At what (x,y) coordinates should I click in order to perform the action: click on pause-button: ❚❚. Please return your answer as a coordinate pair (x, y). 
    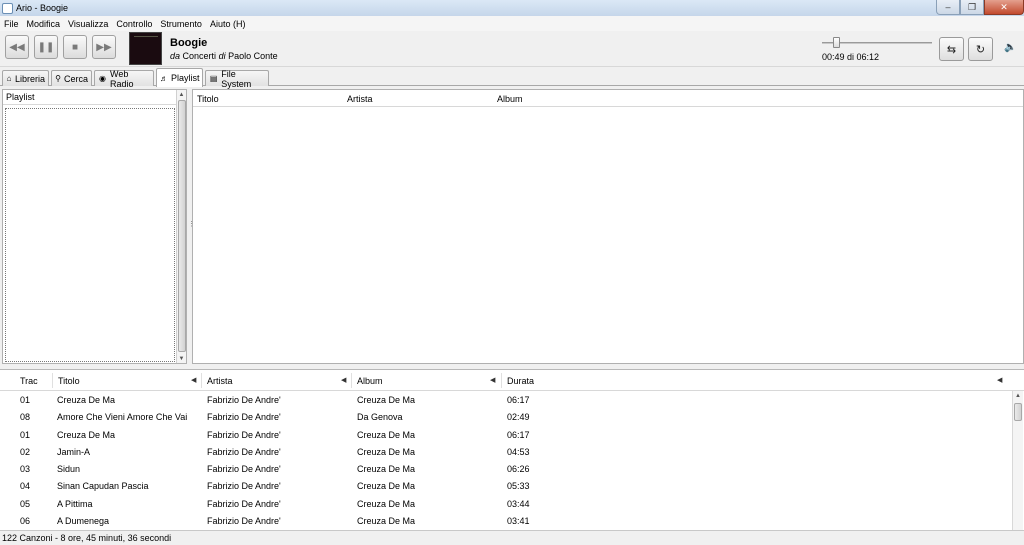
    Looking at the image, I should click on (46, 47).